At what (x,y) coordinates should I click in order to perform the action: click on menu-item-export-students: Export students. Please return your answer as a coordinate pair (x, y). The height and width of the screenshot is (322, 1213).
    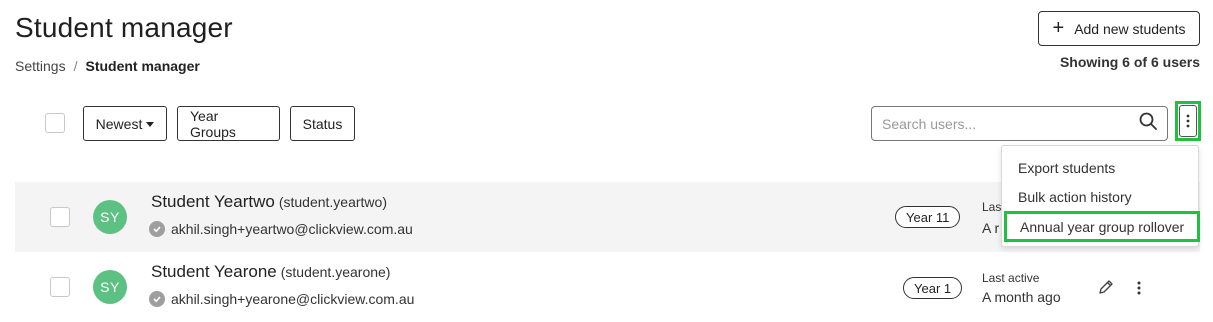
    Looking at the image, I should click on (1100, 168).